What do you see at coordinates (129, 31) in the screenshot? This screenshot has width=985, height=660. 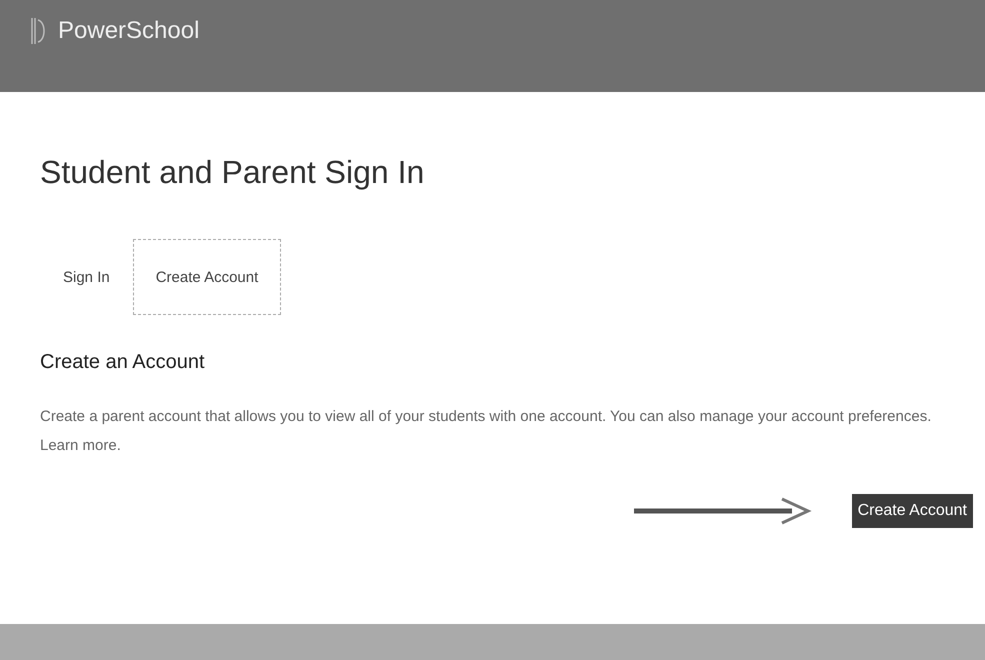 I see `brand-name: PowerSchool` at bounding box center [129, 31].